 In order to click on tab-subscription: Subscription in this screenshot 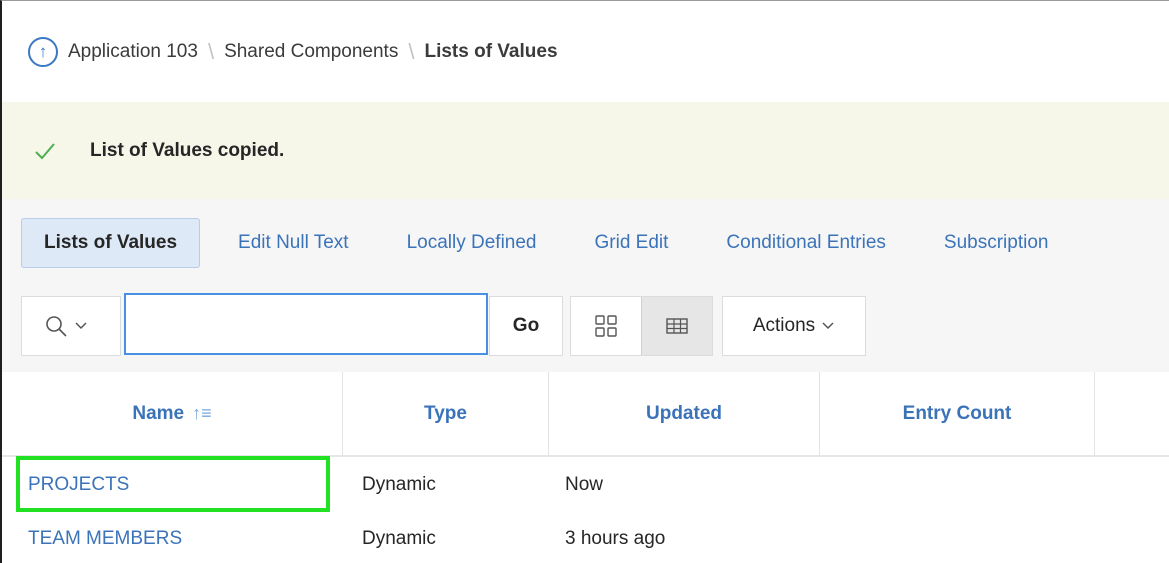, I will do `click(996, 243)`.